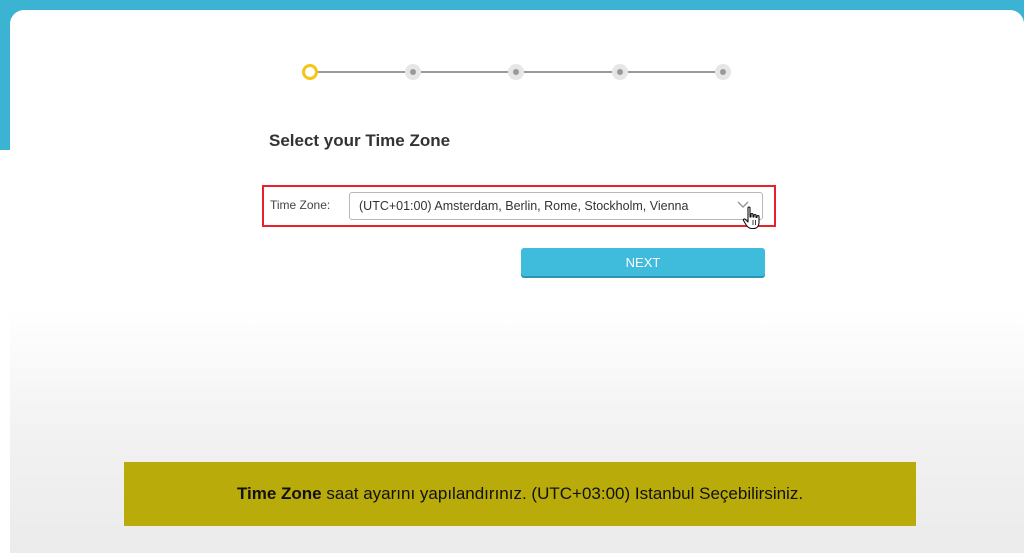 This screenshot has height=553, width=1024. I want to click on next-button: NEXT, so click(643, 262).